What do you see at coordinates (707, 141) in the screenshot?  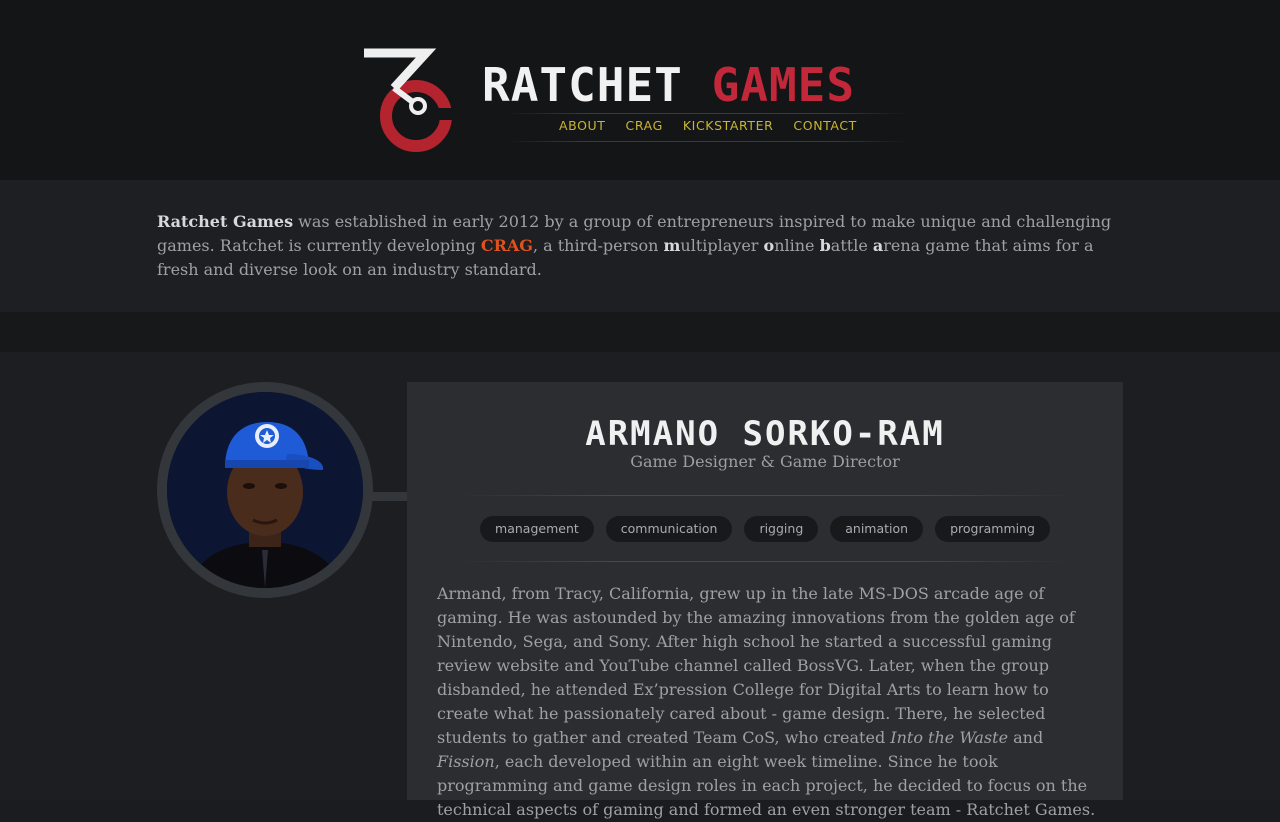 I see `nav-rule-bottom` at bounding box center [707, 141].